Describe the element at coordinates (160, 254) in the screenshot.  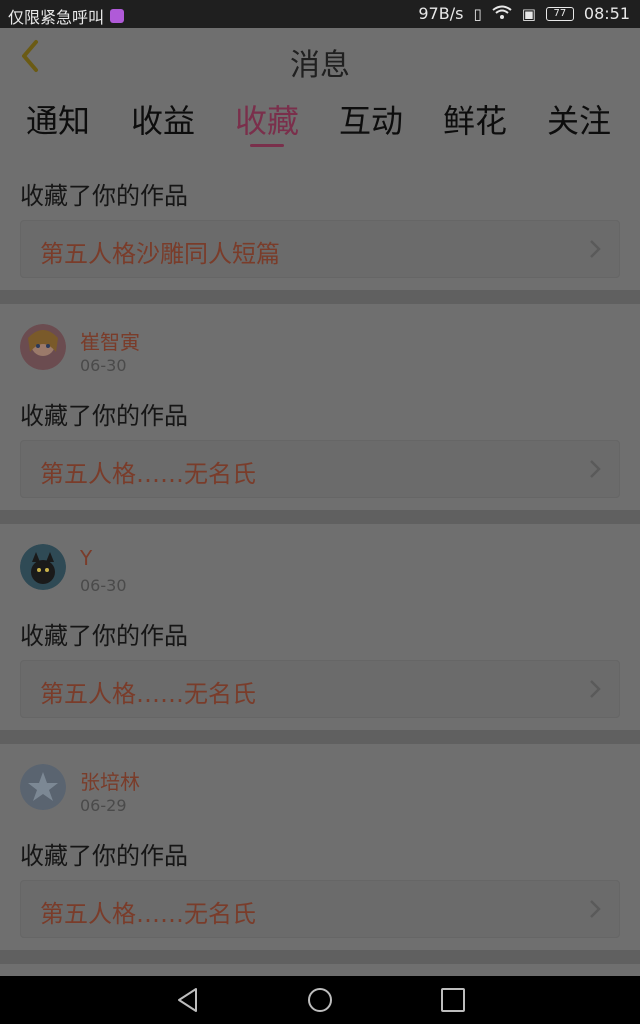
I see `work-title: 第五人格沙雕同人短篇` at that location.